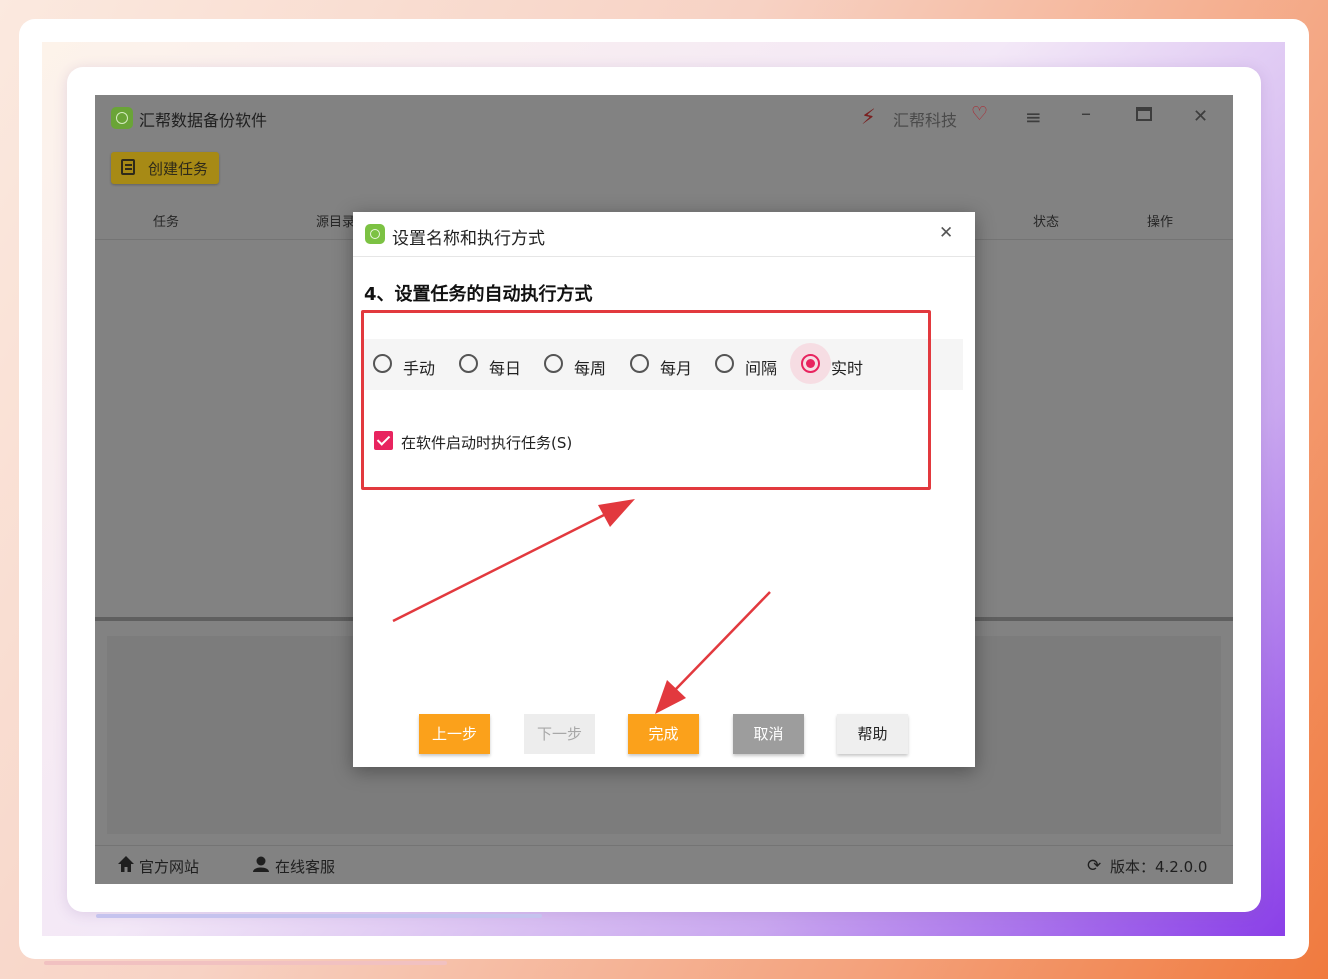 The height and width of the screenshot is (979, 1328). Describe the element at coordinates (468, 239) in the screenshot. I see `dialog-title: 设置名称和执行方式` at that location.